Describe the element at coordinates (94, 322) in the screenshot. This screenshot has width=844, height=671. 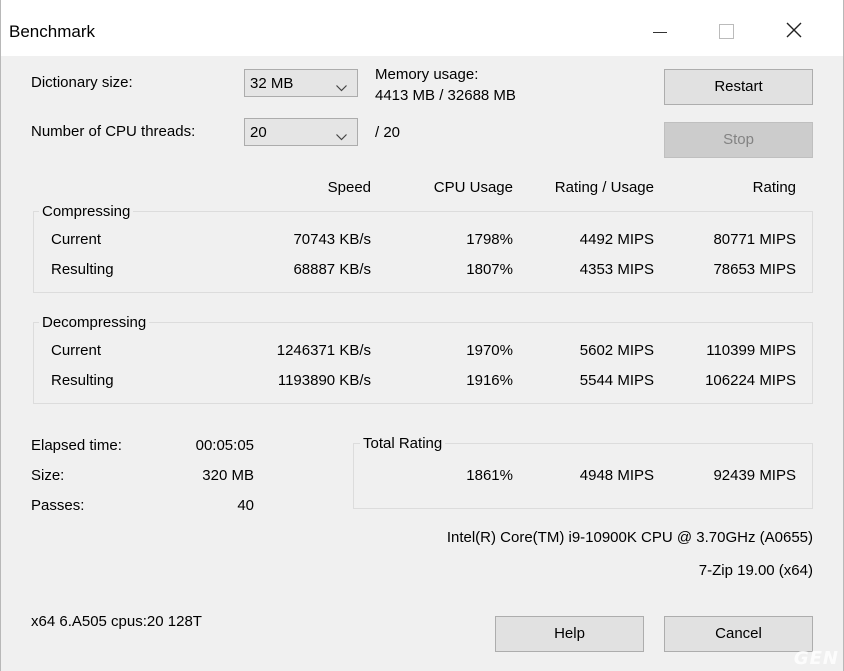
I see `decompressing-title: Decompressing` at that location.